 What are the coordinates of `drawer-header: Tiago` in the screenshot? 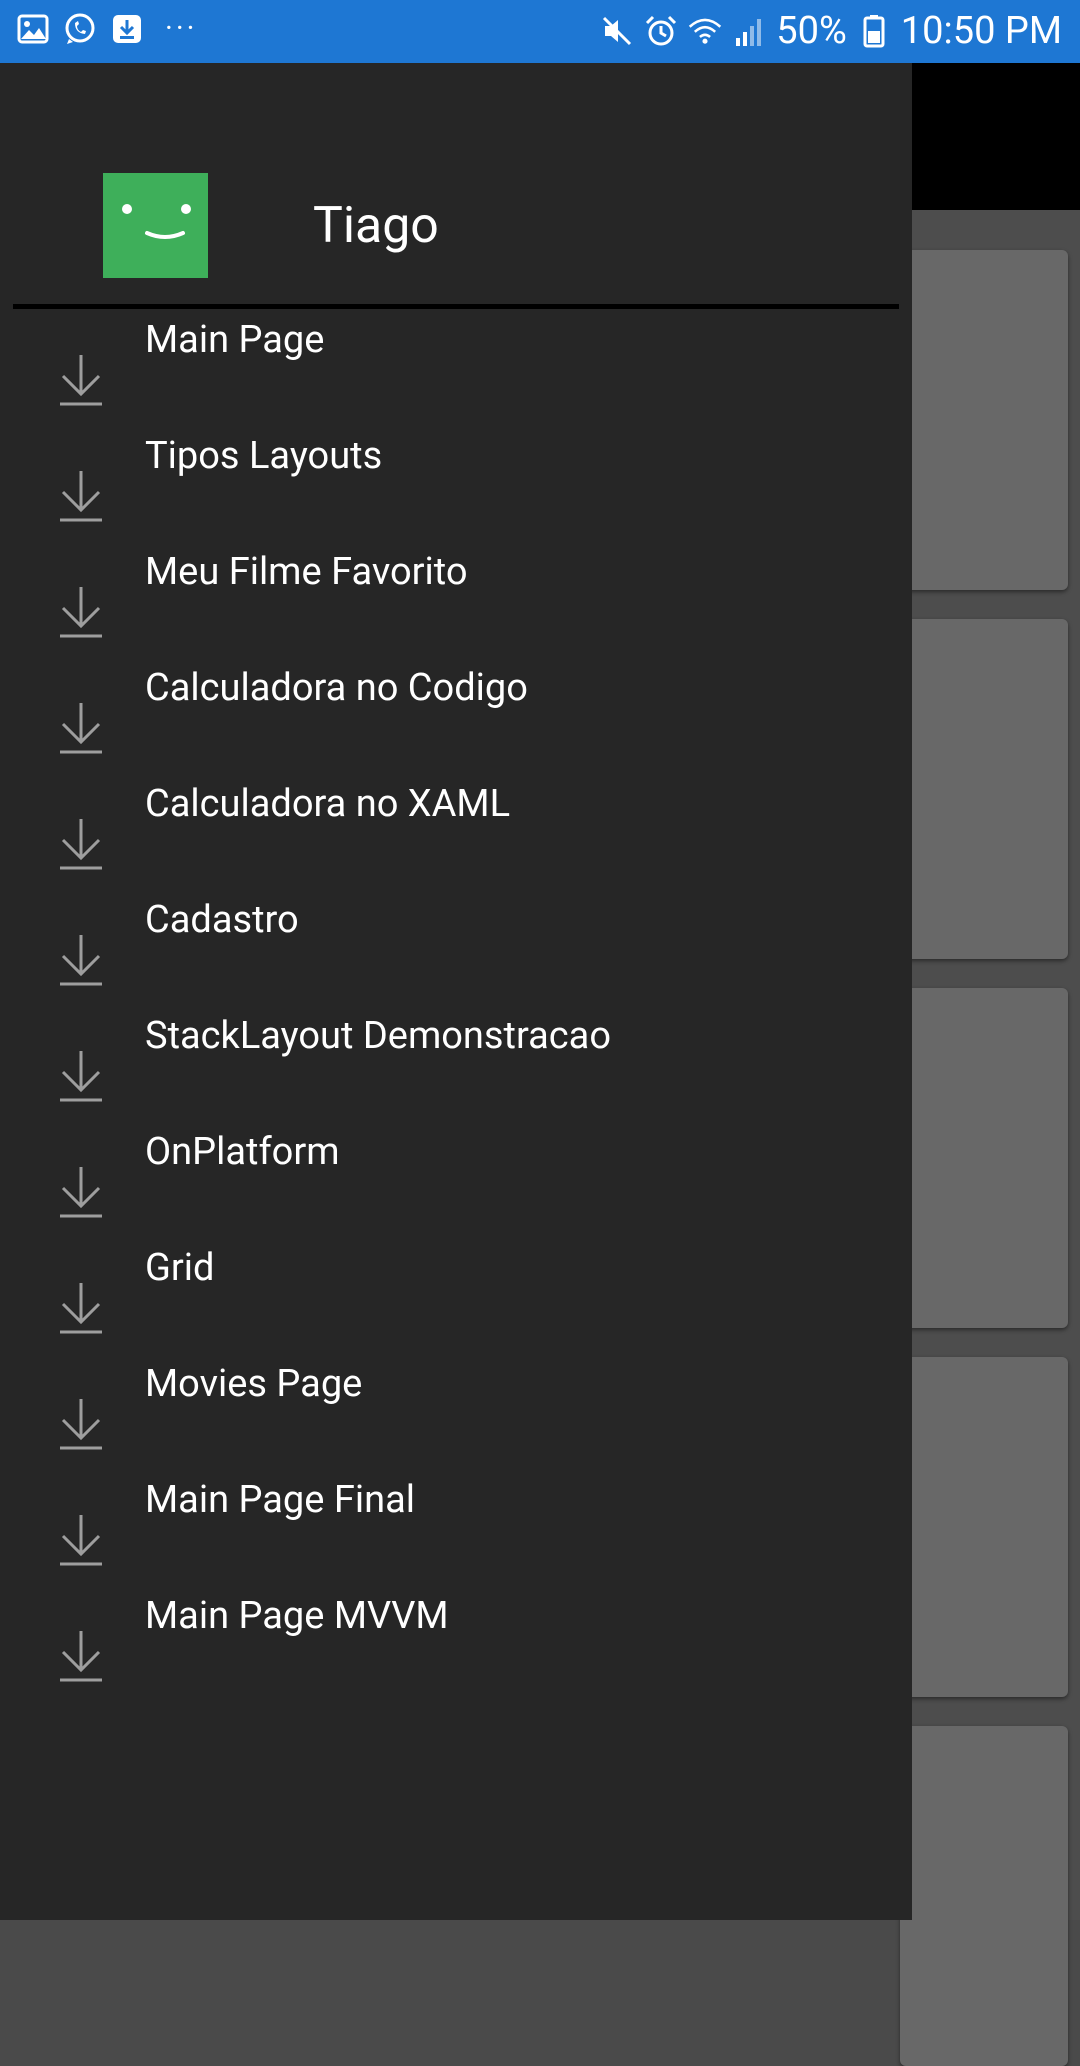 It's located at (456, 186).